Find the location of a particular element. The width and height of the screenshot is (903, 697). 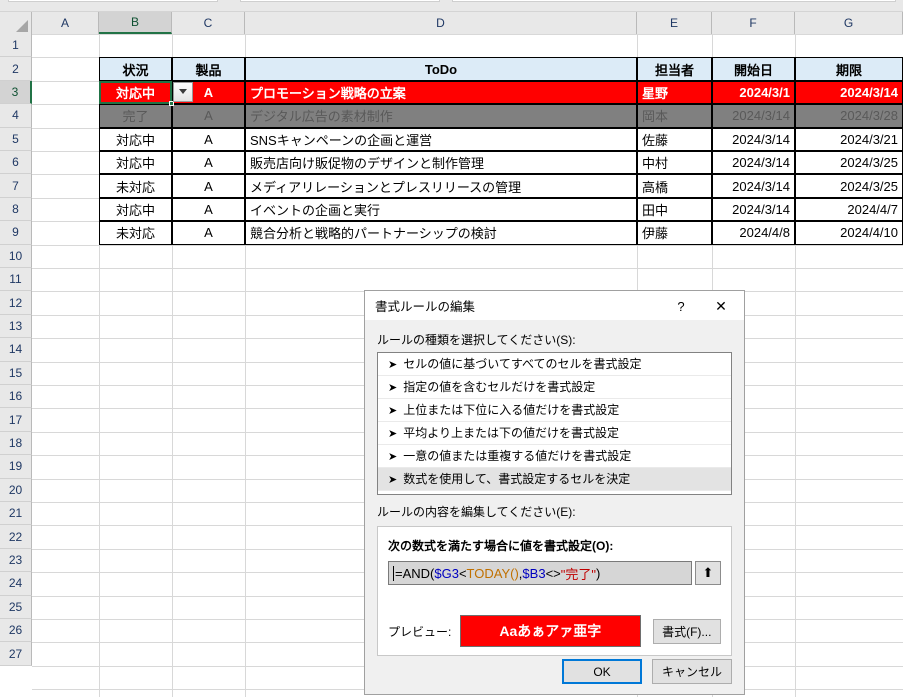

help-icon: ? is located at coordinates (681, 306).